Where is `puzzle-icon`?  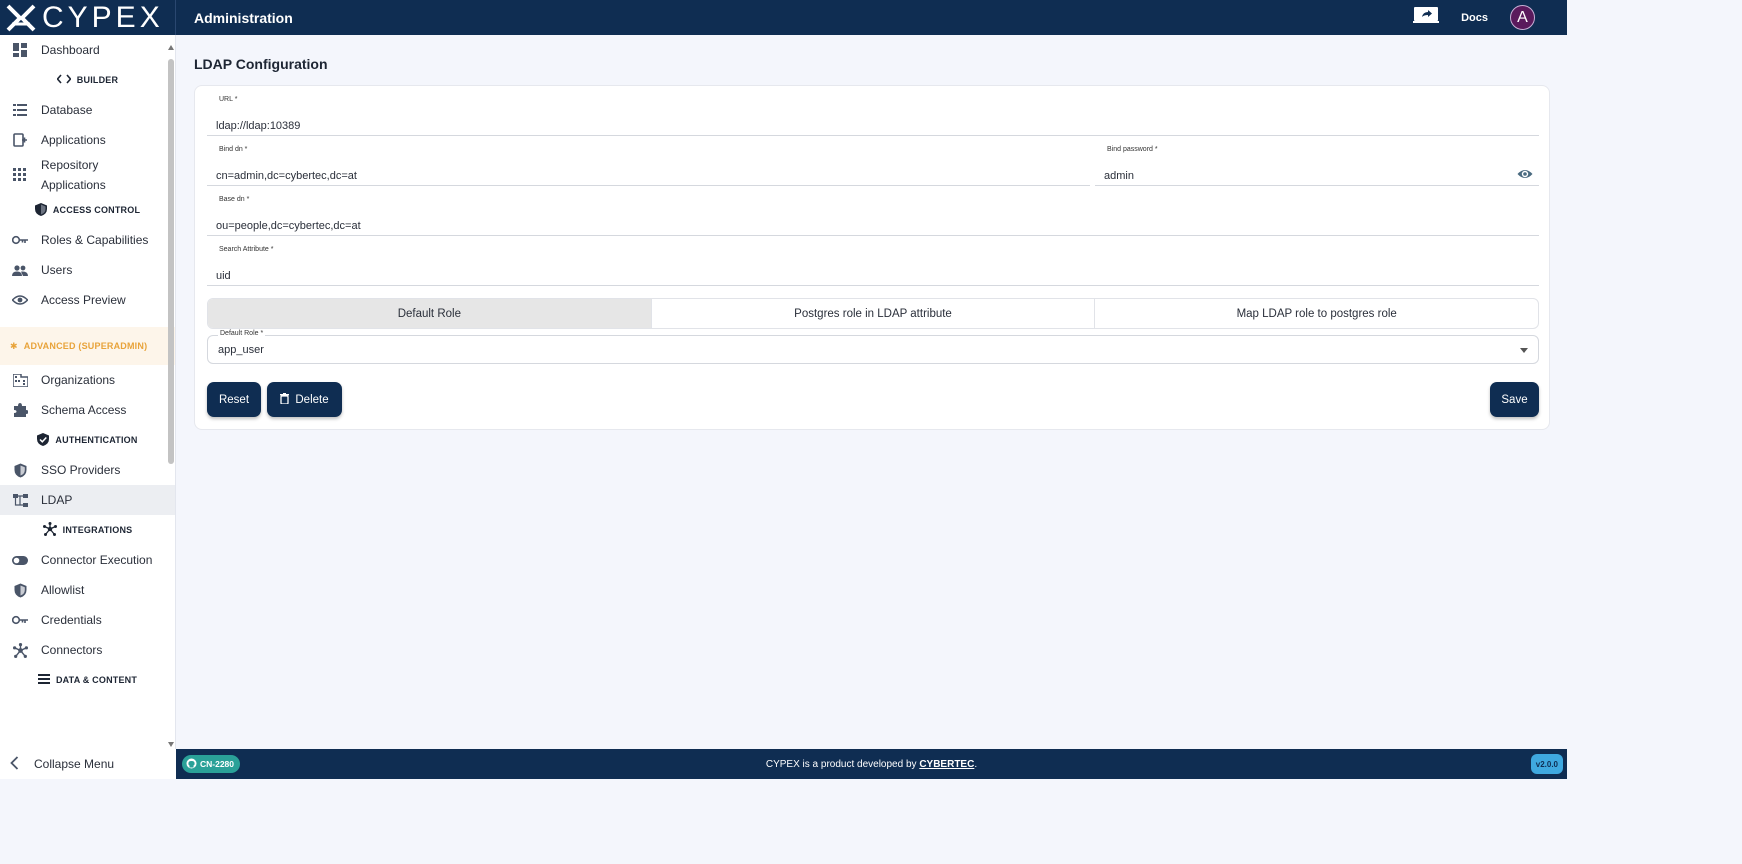 puzzle-icon is located at coordinates (20, 410).